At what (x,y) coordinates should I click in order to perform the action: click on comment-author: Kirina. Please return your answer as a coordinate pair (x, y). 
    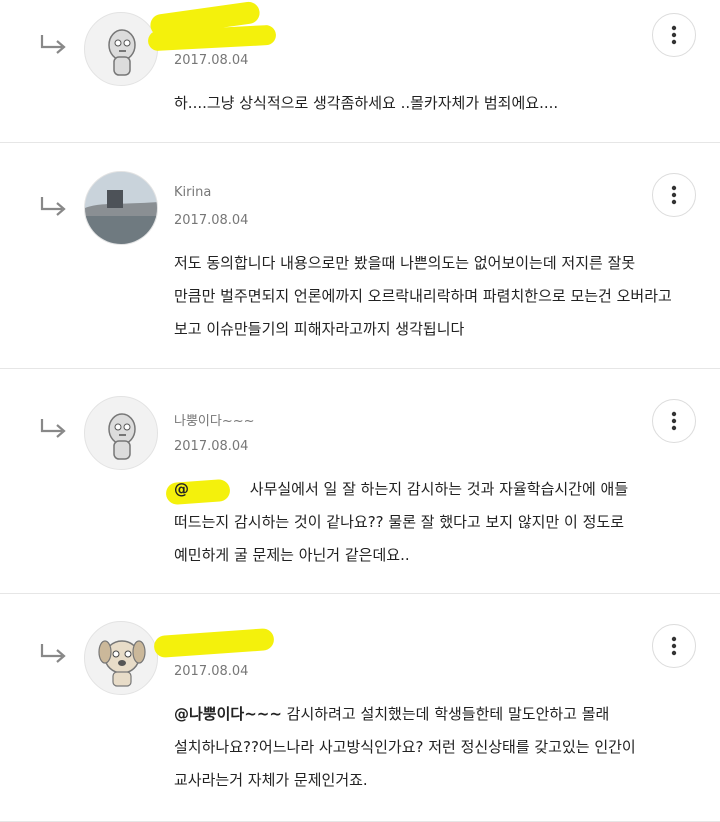
    Looking at the image, I should click on (192, 192).